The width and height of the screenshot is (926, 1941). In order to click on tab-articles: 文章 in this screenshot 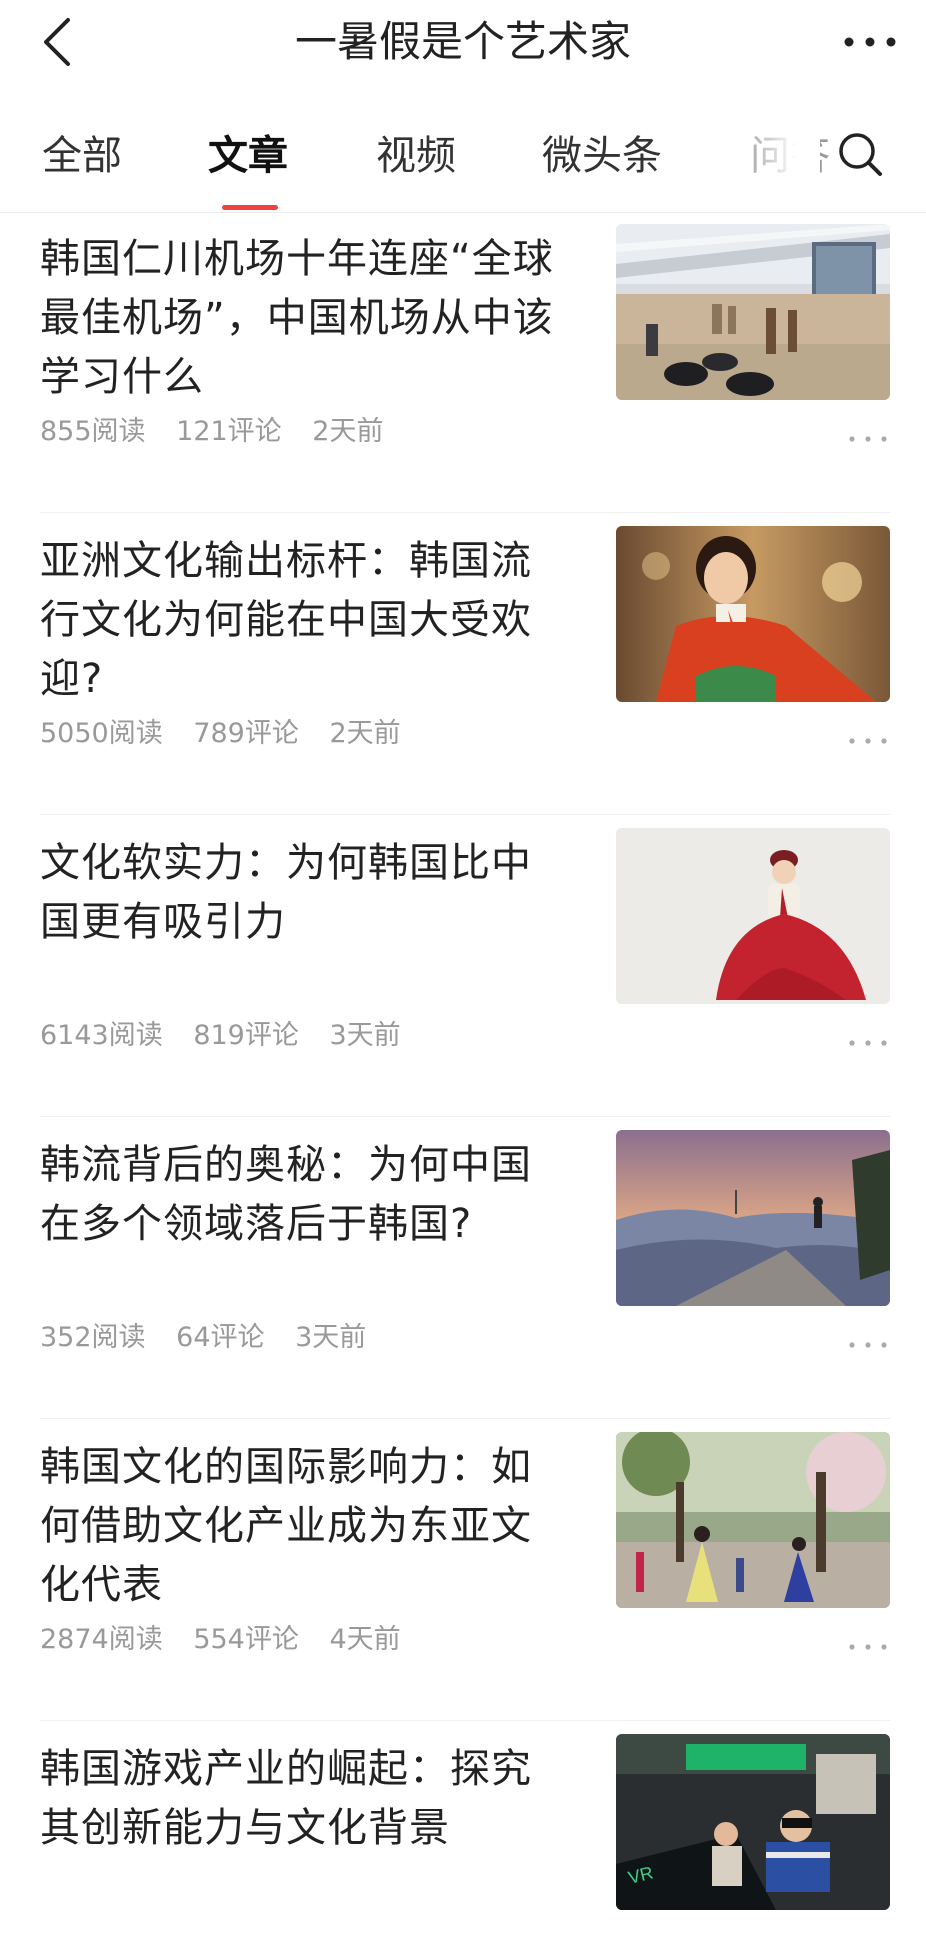, I will do `click(248, 156)`.